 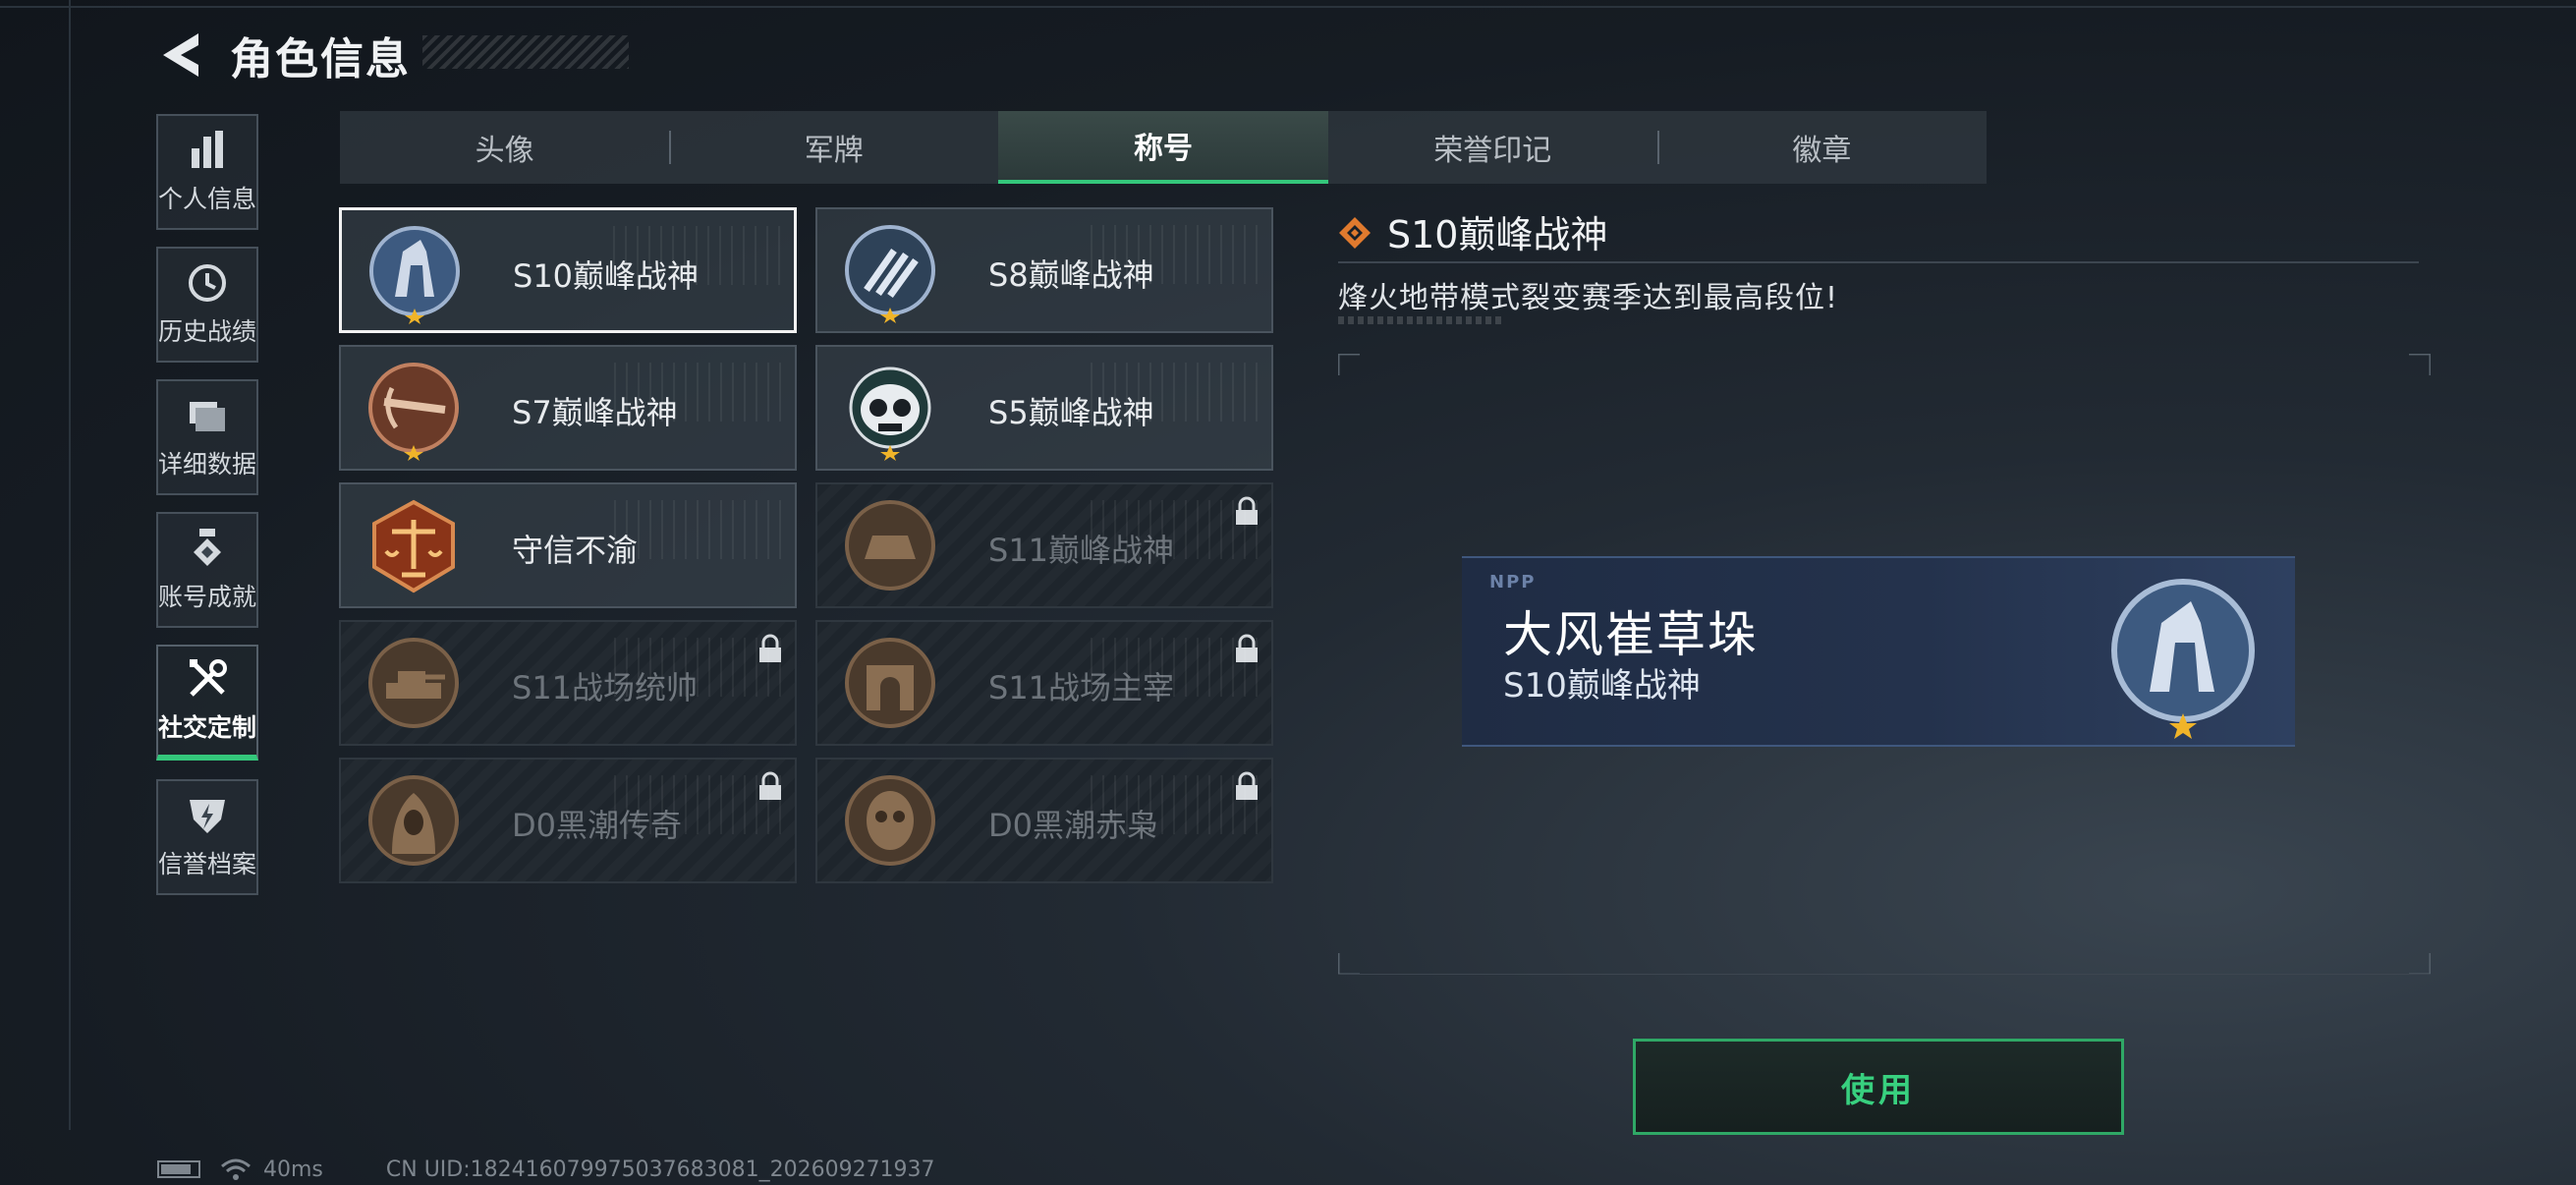 I want to click on nameplate-tag: NPP, so click(x=1513, y=582).